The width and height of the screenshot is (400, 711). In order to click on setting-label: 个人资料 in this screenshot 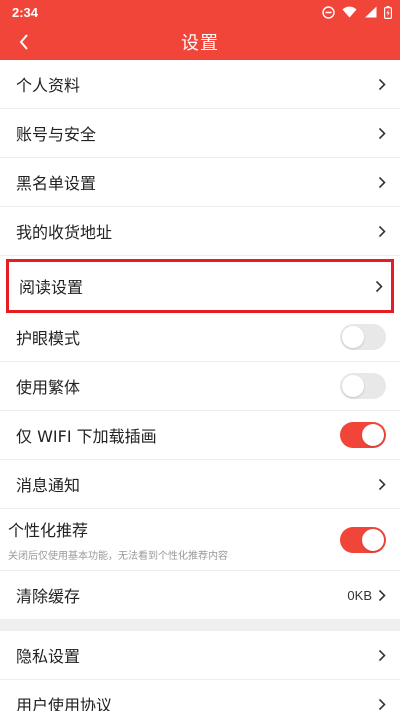, I will do `click(48, 85)`.